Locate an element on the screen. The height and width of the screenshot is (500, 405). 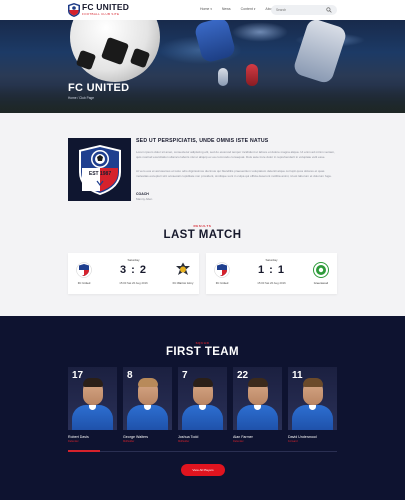
player-number: 17 is located at coordinates (78, 375).